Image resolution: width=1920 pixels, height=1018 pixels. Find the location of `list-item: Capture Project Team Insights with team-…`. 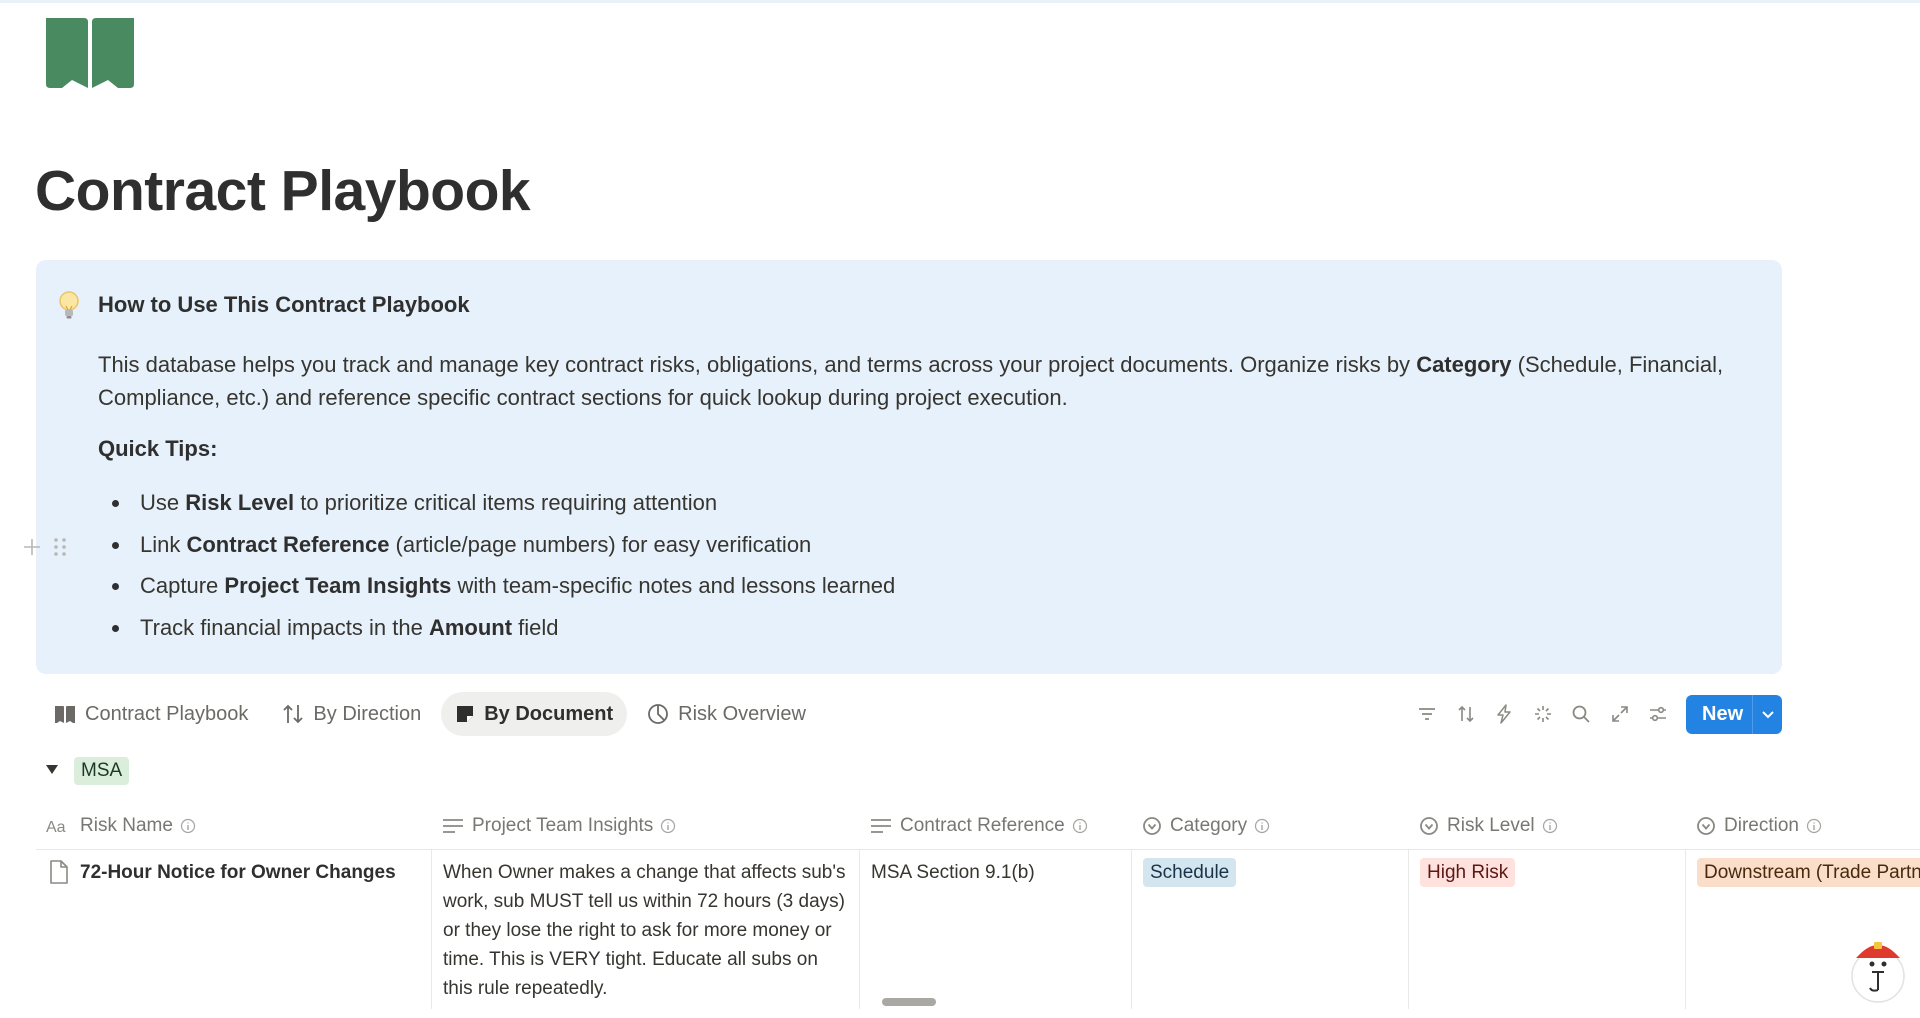

list-item: Capture Project Team Insights with team-… is located at coordinates (496, 592).